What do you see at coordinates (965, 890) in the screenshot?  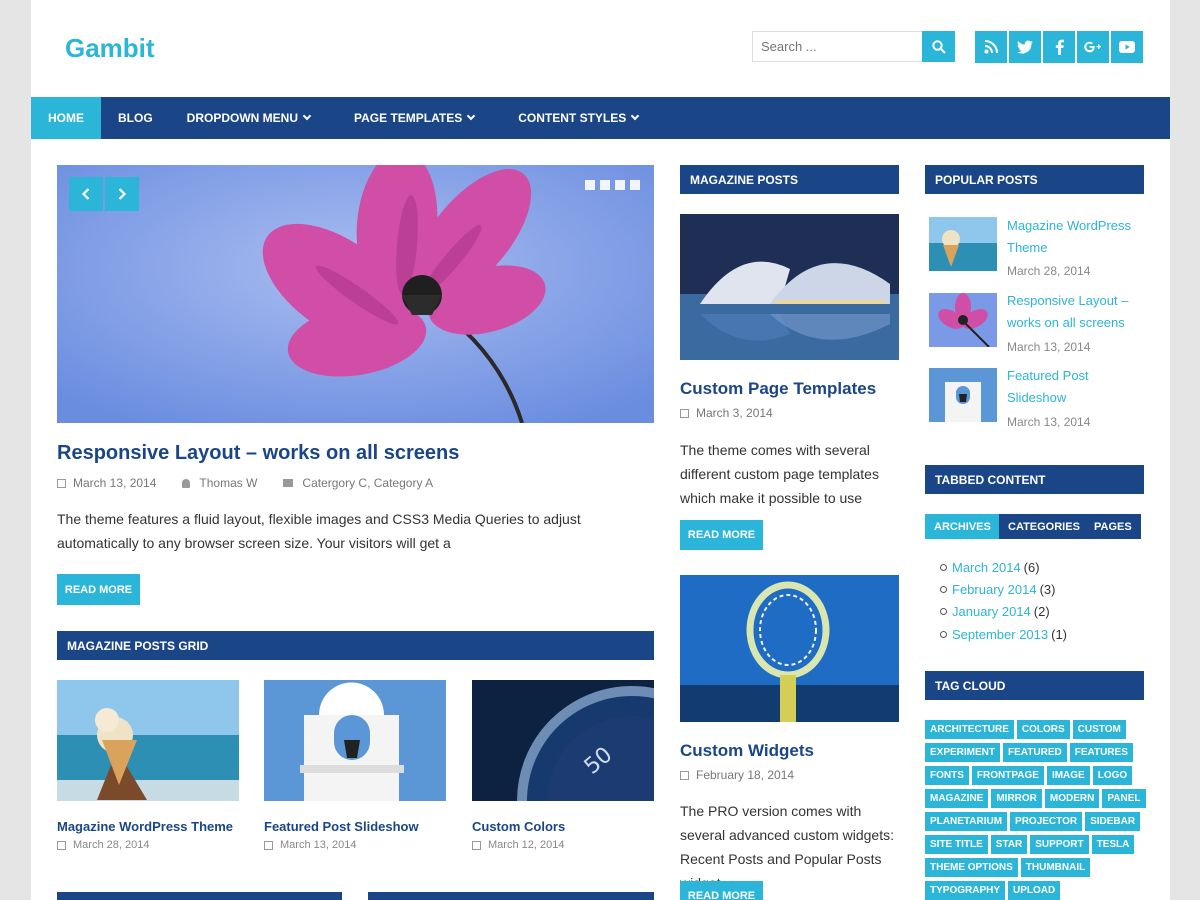 I see `tag-link: TYPOGRAPHY` at bounding box center [965, 890].